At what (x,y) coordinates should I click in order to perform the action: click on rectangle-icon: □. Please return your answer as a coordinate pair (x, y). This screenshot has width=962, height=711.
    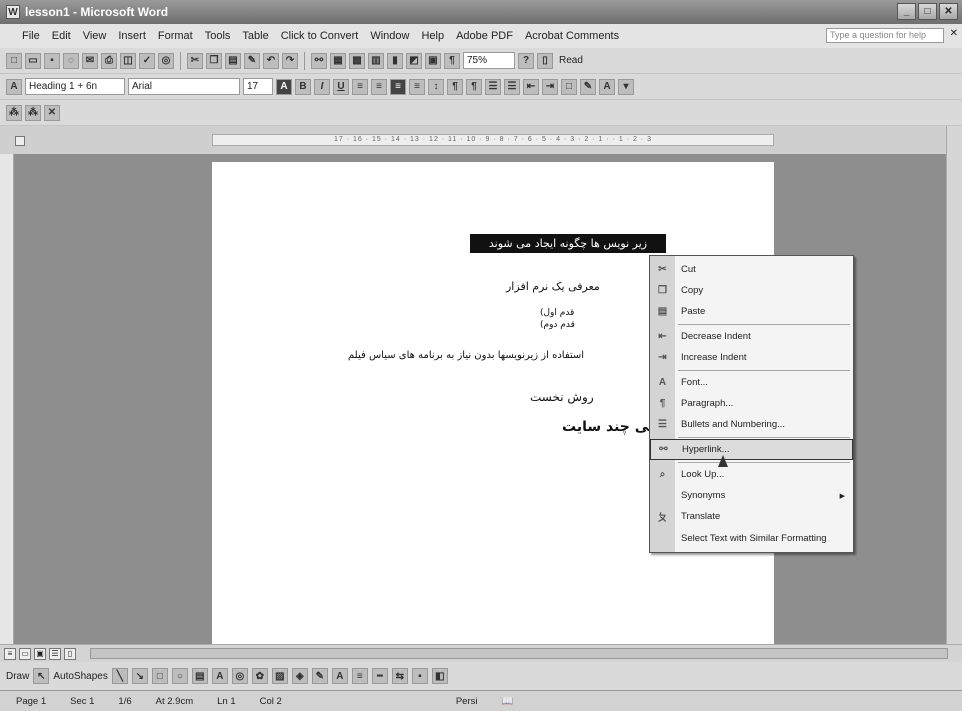
    Looking at the image, I should click on (159, 676).